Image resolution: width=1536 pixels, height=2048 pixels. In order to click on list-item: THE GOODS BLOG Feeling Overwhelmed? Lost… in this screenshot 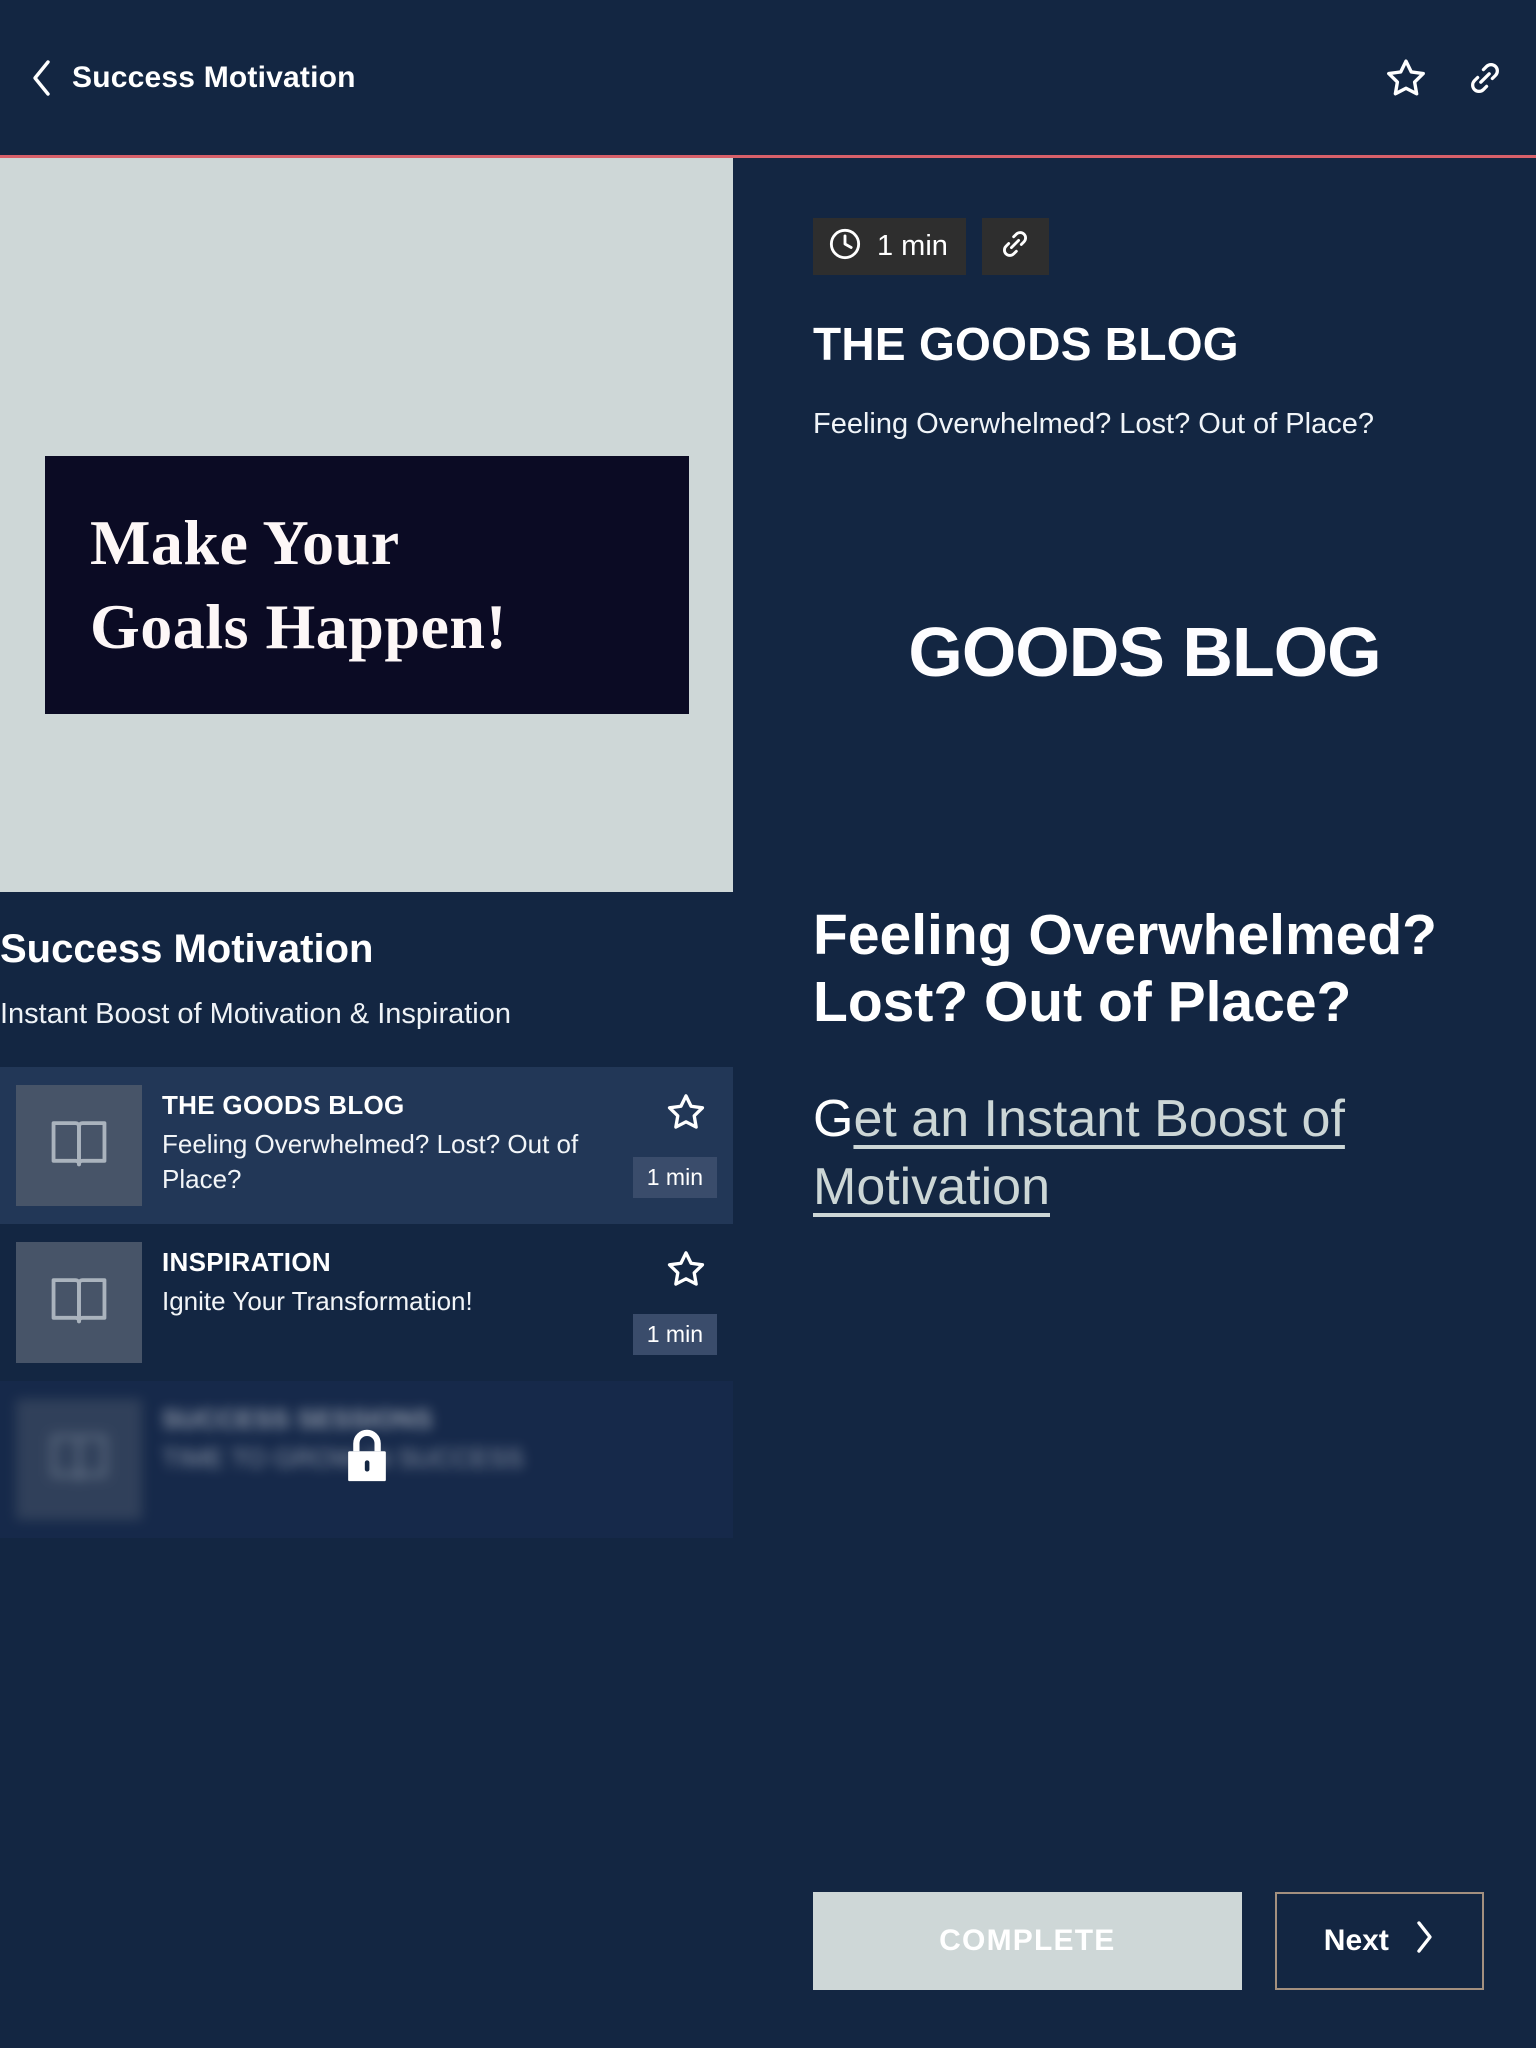, I will do `click(366, 1145)`.